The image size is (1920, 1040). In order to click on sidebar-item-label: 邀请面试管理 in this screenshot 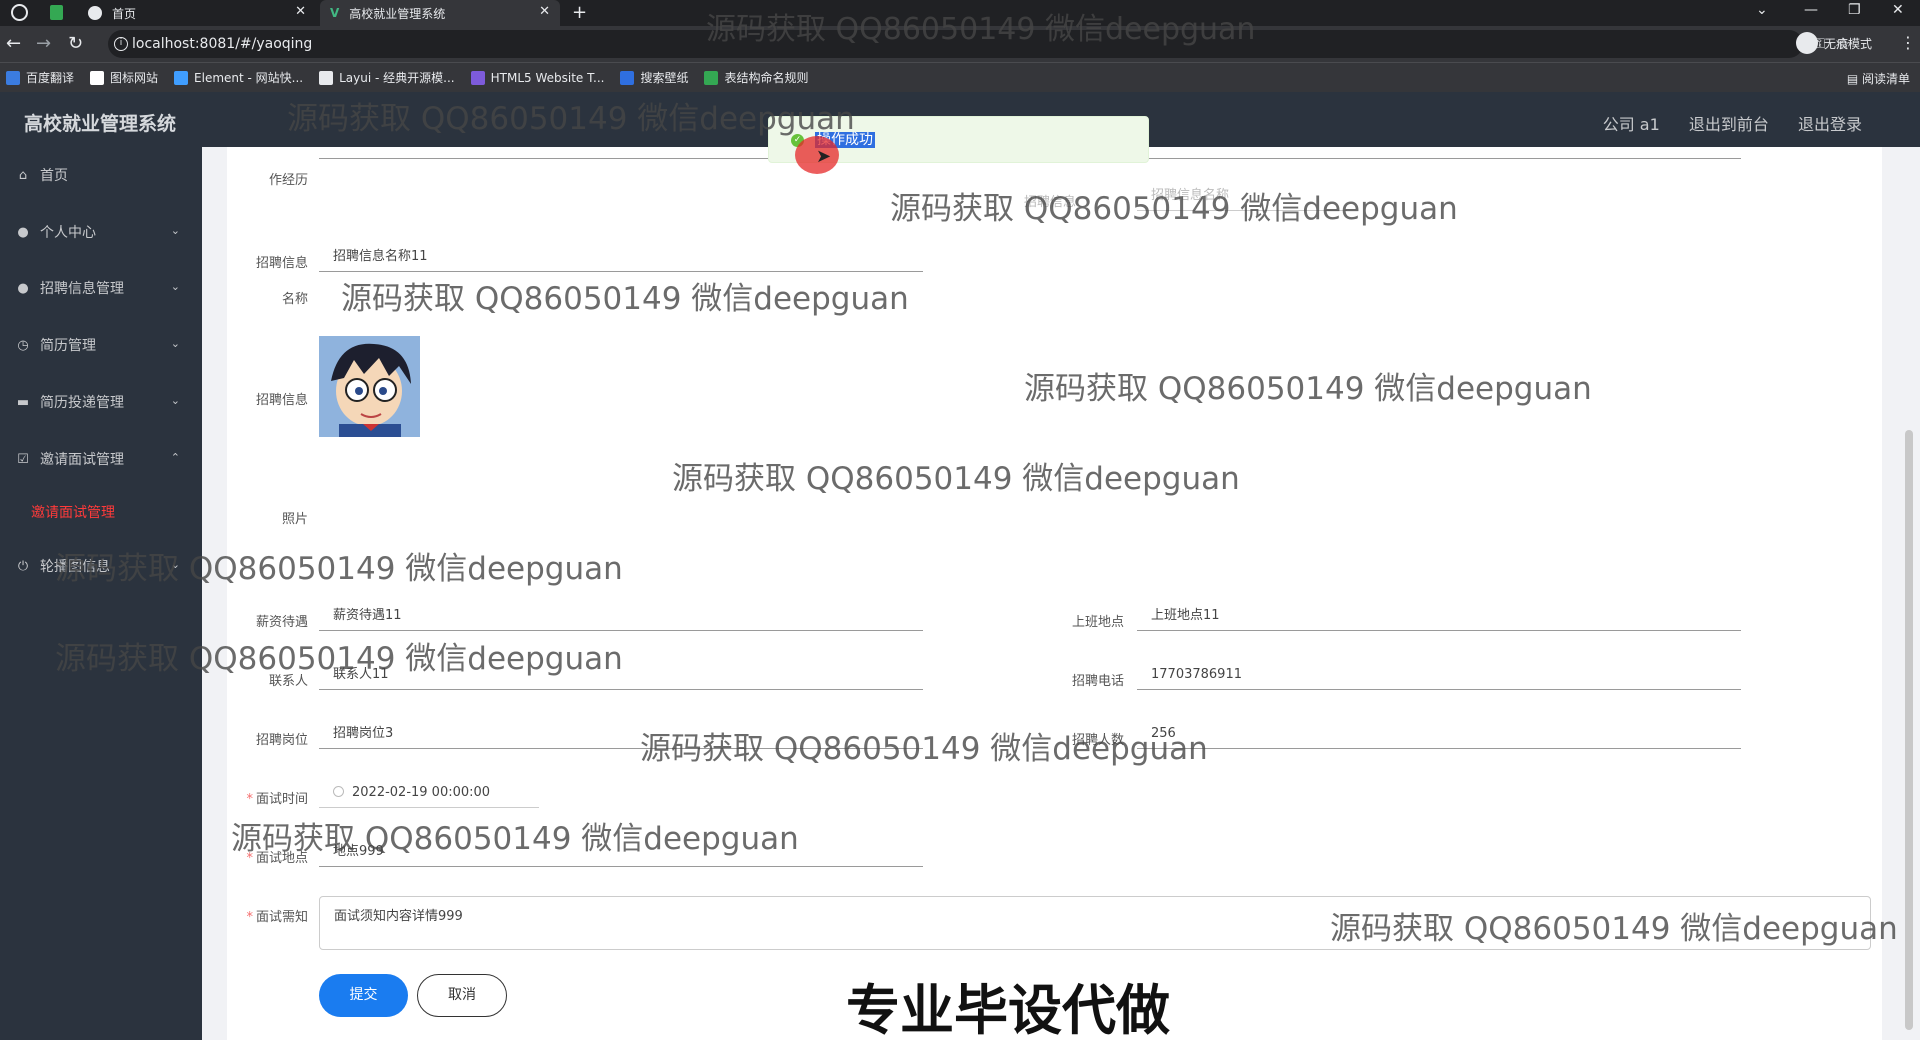, I will do `click(82, 460)`.